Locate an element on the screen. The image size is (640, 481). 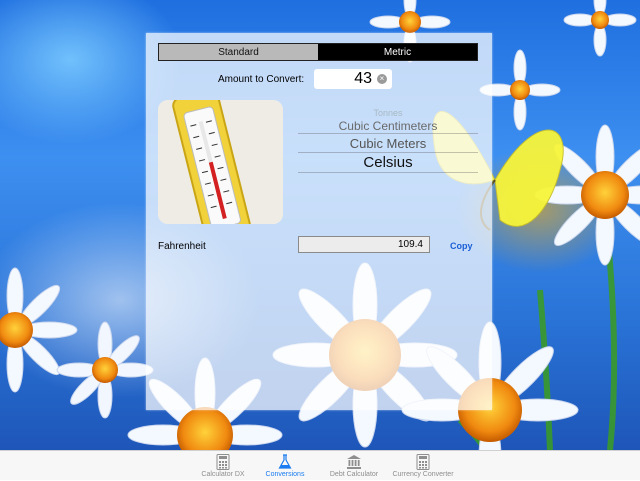
result-field: 109.4 is located at coordinates (364, 244).